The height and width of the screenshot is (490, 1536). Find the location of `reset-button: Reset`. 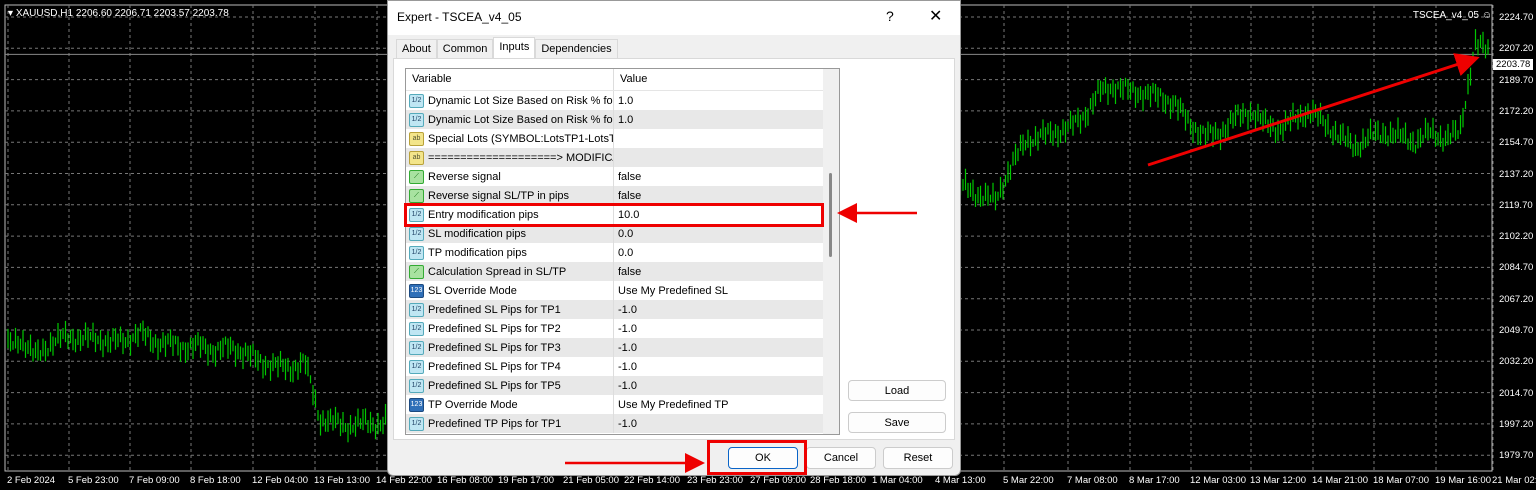

reset-button: Reset is located at coordinates (918, 458).